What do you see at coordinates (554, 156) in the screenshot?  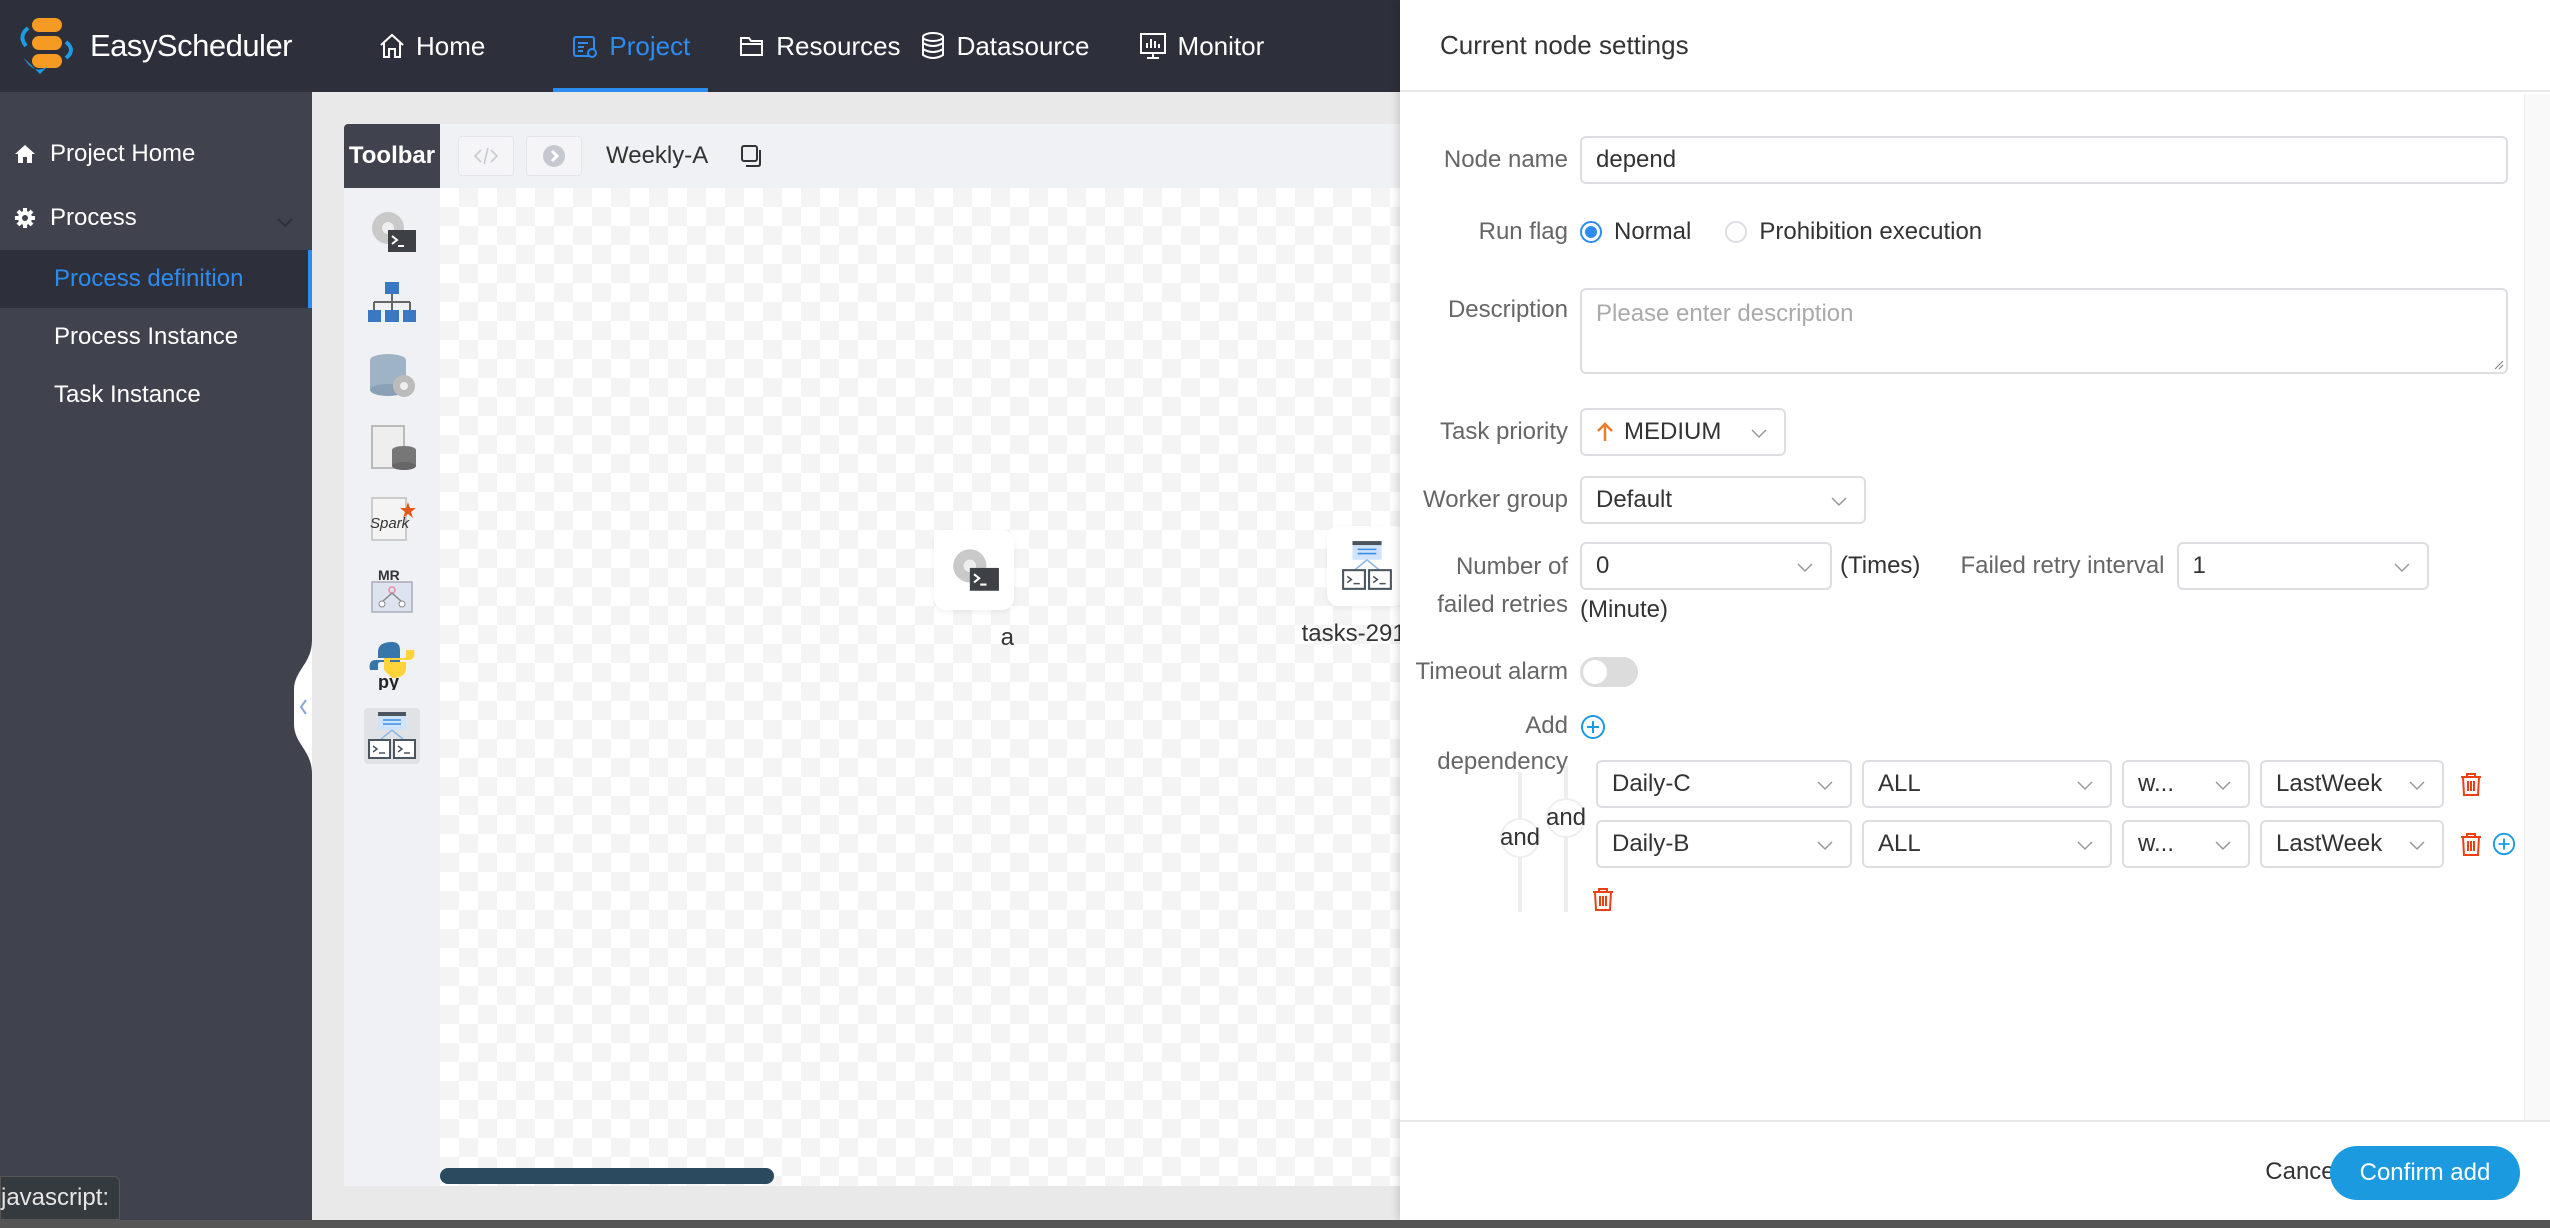 I see `run-button` at bounding box center [554, 156].